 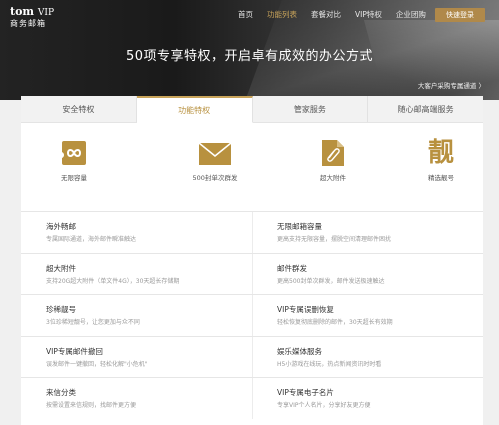 What do you see at coordinates (93, 322) in the screenshot?
I see `item-desc: 3位珍稀短靓号，让您更加与众不同` at bounding box center [93, 322].